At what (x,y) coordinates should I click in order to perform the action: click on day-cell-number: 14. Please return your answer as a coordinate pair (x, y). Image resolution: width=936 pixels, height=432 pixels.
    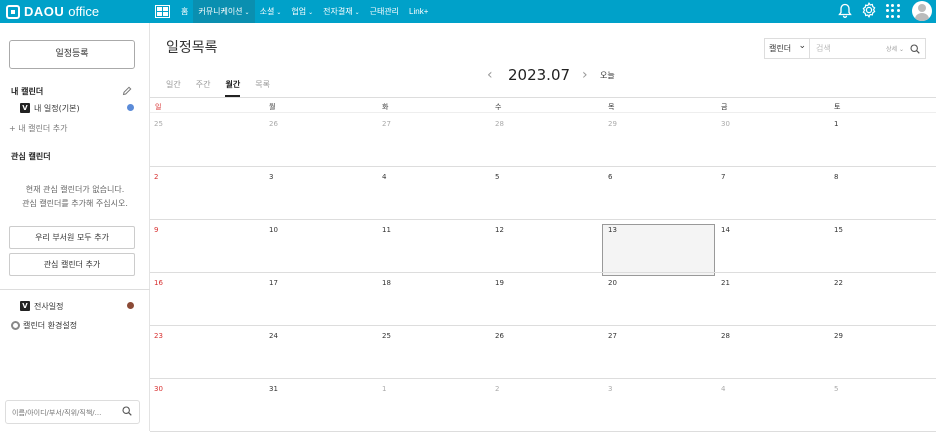
    Looking at the image, I should click on (725, 230).